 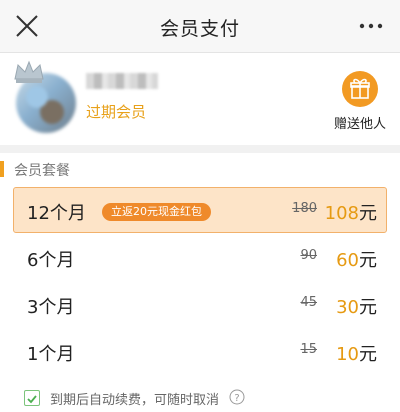 I want to click on package-1-month: 1个月 15 10元, so click(x=200, y=351).